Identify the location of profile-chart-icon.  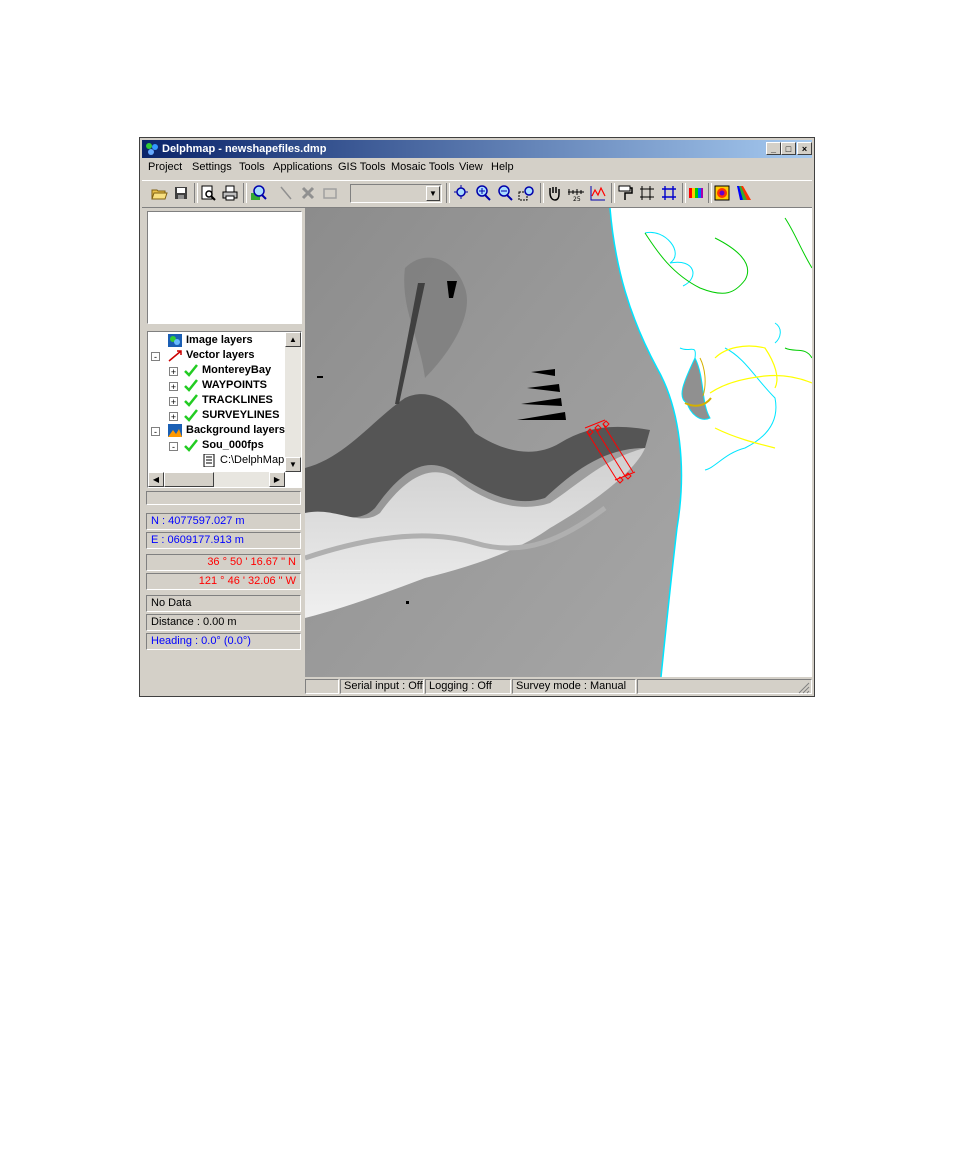
(598, 193).